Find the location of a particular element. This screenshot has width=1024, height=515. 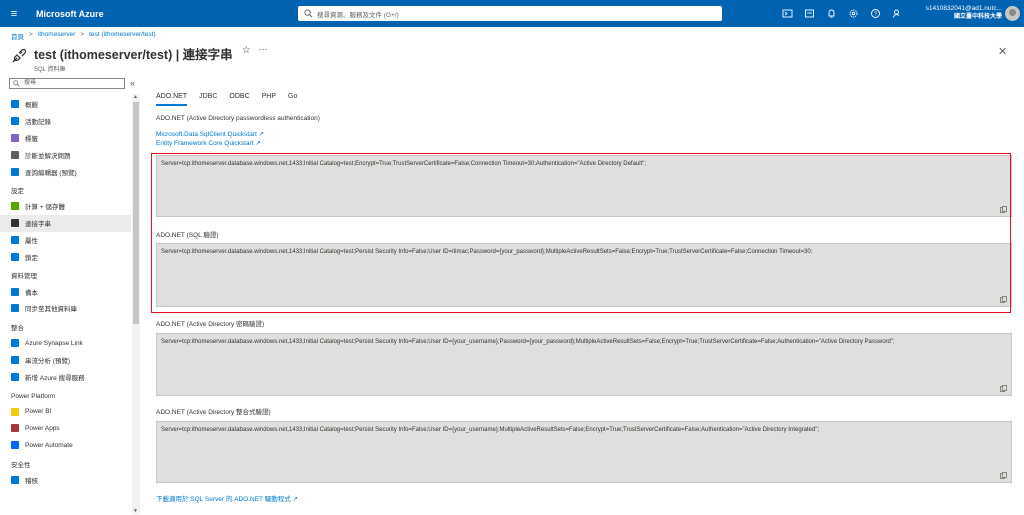

menu-item: 備本 is located at coordinates (65, 291).